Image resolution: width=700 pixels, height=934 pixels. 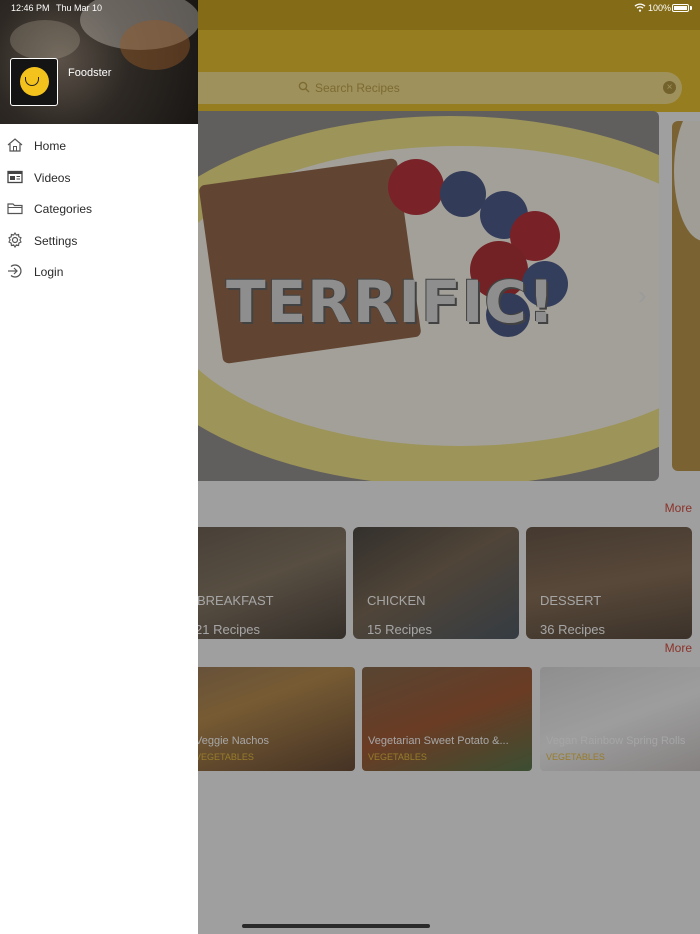 I want to click on menu-item-label: Home, so click(x=50, y=146).